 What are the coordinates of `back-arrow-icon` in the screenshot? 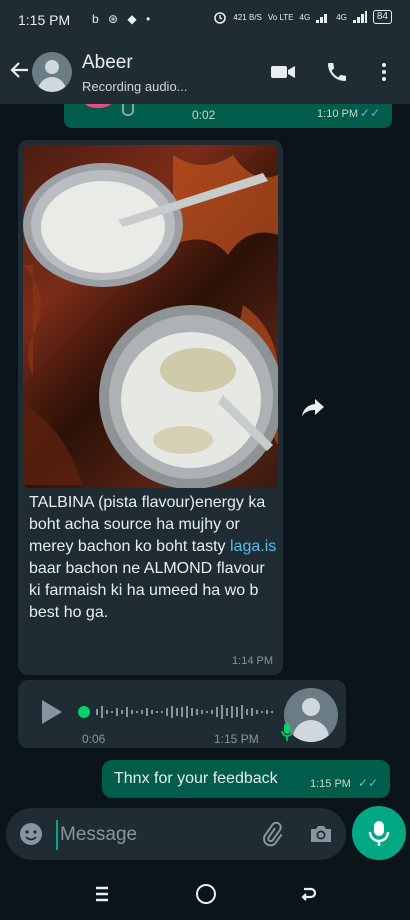 It's located at (20, 70).